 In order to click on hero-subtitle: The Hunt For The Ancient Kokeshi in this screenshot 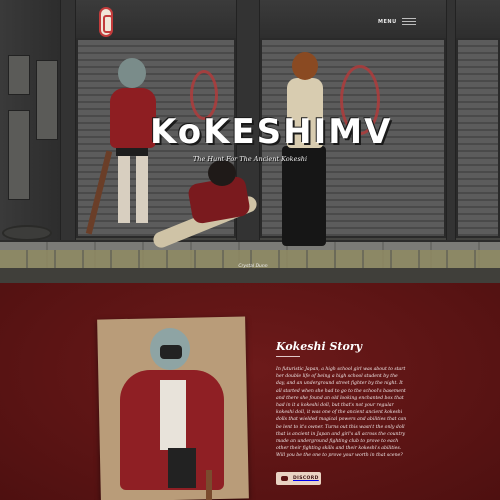, I will do `click(250, 159)`.